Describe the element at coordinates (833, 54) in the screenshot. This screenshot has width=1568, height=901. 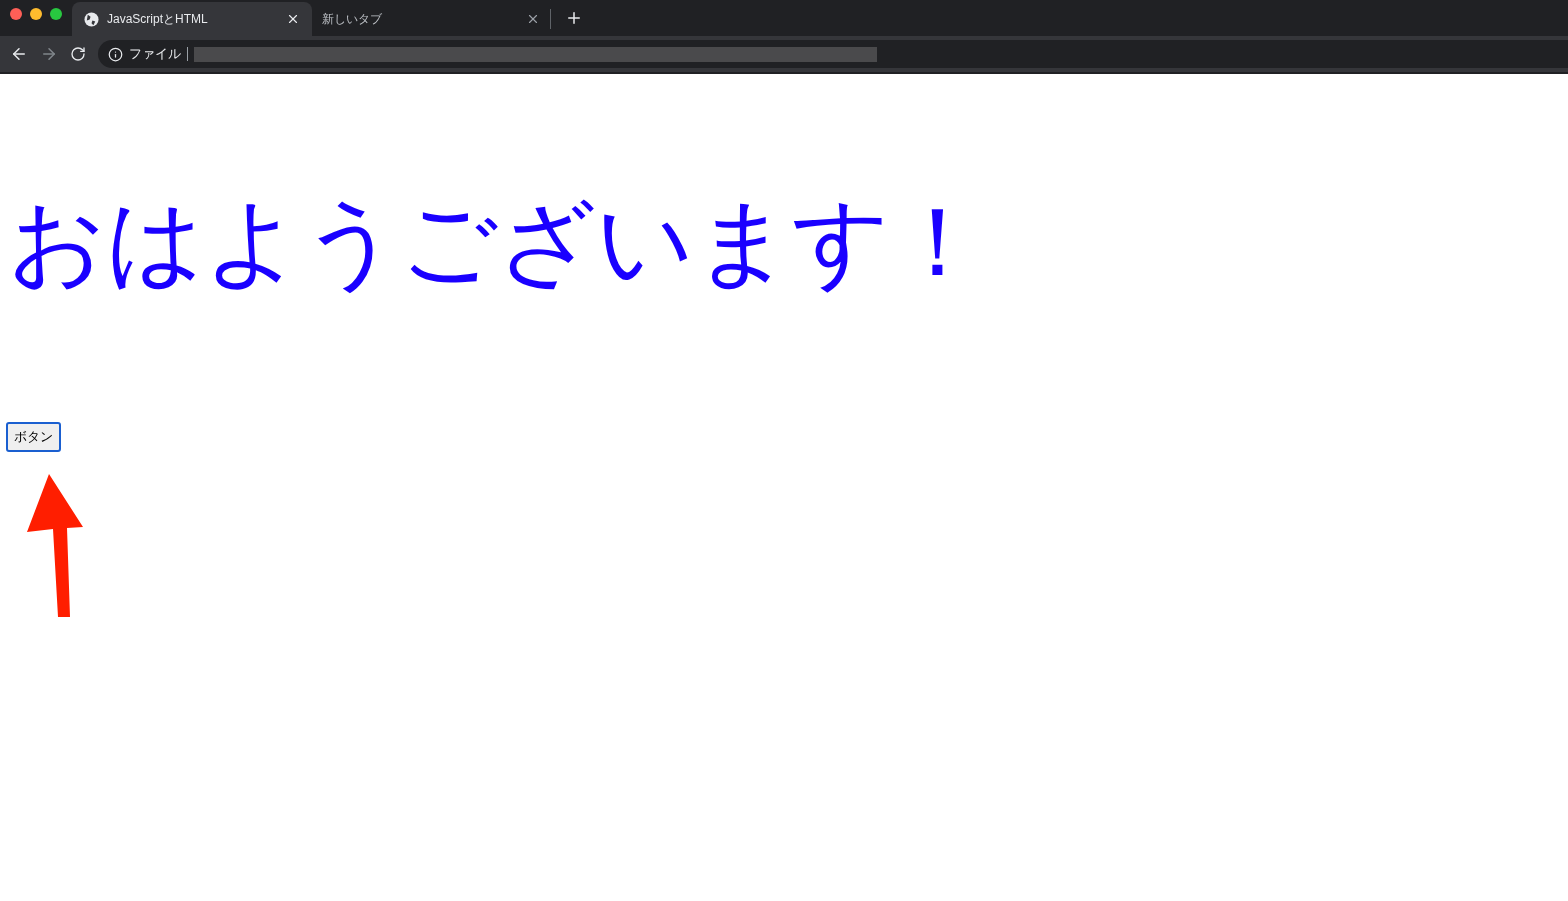
I see `address-bar: ファイル` at that location.